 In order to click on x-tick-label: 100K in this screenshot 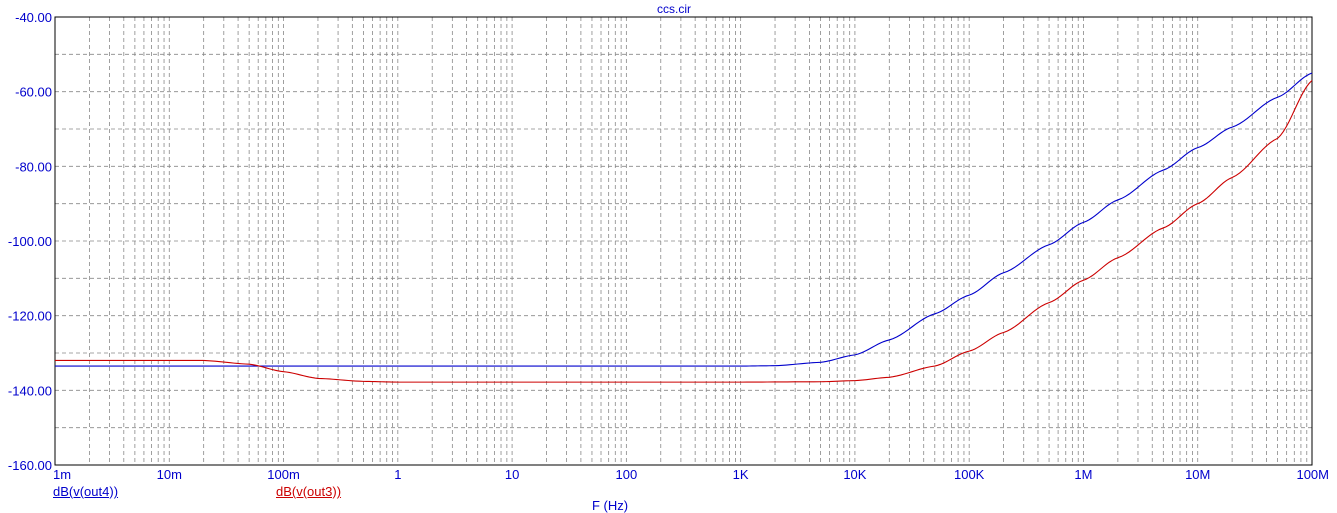, I will do `click(969, 474)`.